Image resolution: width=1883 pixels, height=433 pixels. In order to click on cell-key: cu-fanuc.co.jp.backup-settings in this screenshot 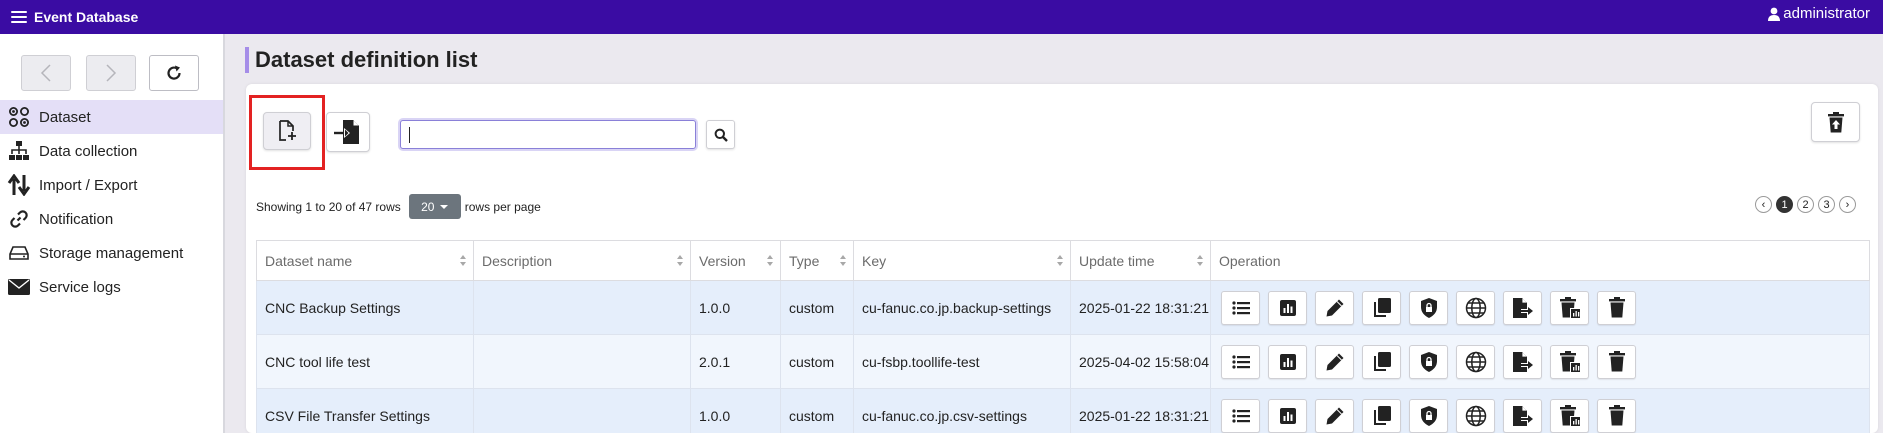, I will do `click(962, 307)`.